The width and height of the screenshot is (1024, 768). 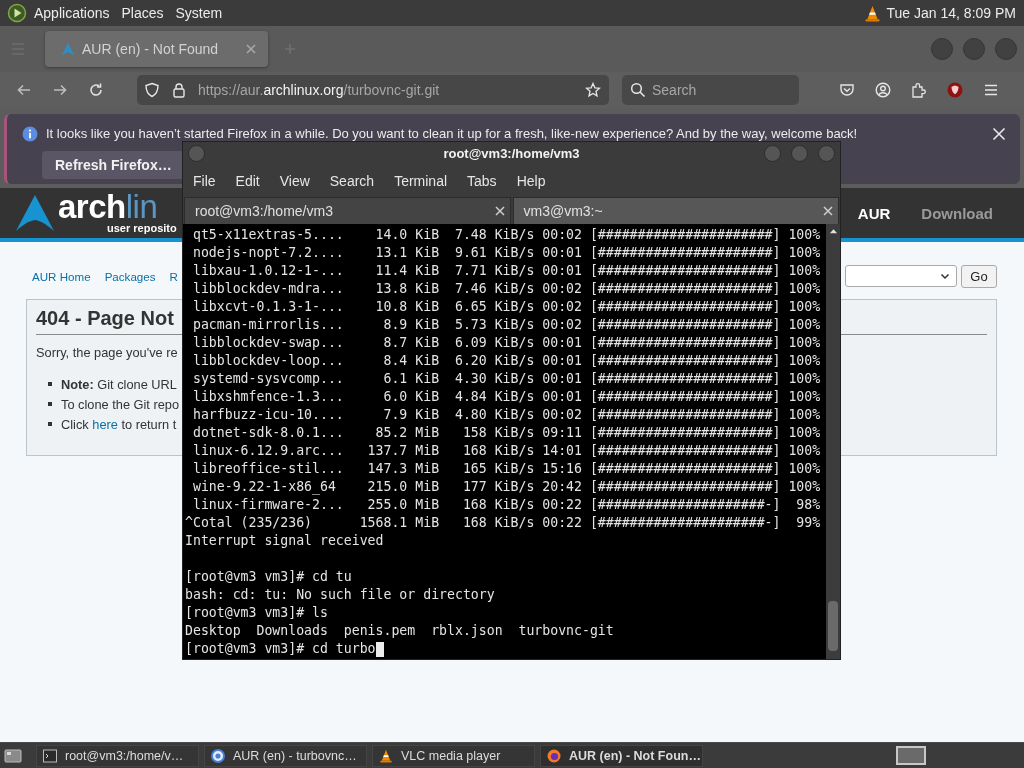 What do you see at coordinates (506, 415) in the screenshot?
I see `terminal-line: harfbuzz-icu-10.... 7.9 KiB 4.80 KiB/s 00:02 [######################] 100%` at bounding box center [506, 415].